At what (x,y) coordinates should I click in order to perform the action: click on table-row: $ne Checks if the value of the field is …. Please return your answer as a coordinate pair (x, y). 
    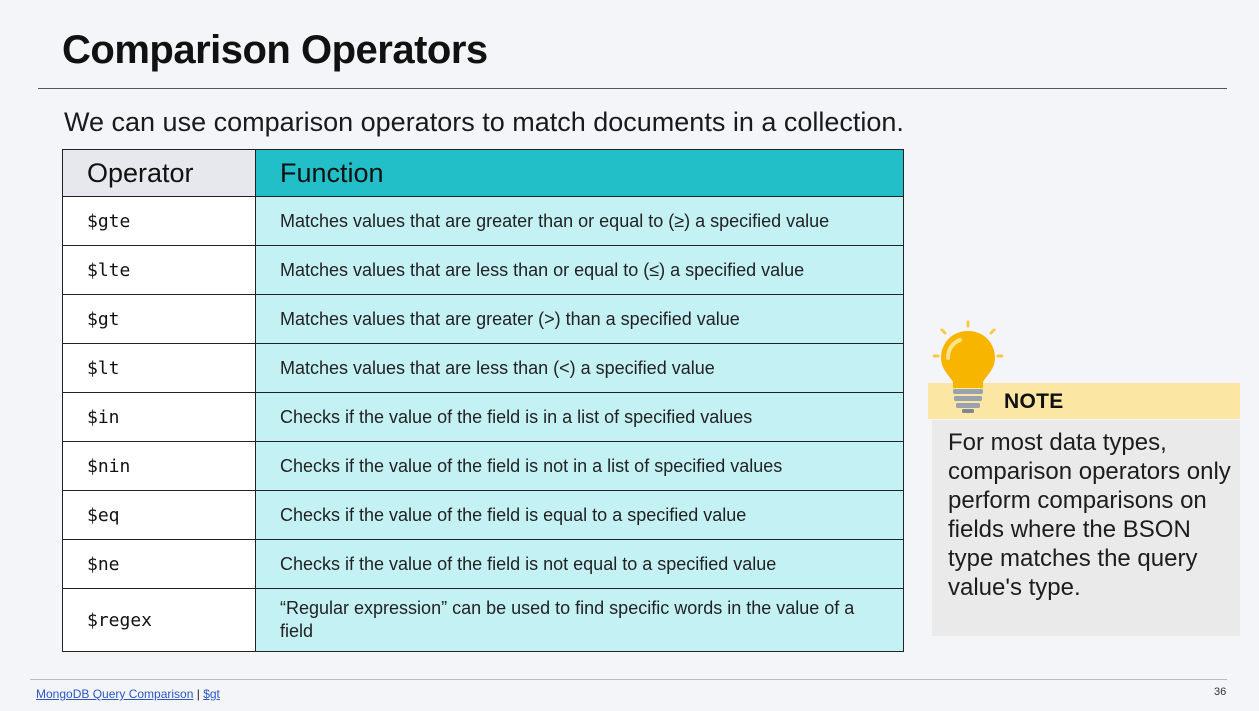
    Looking at the image, I should click on (483, 564).